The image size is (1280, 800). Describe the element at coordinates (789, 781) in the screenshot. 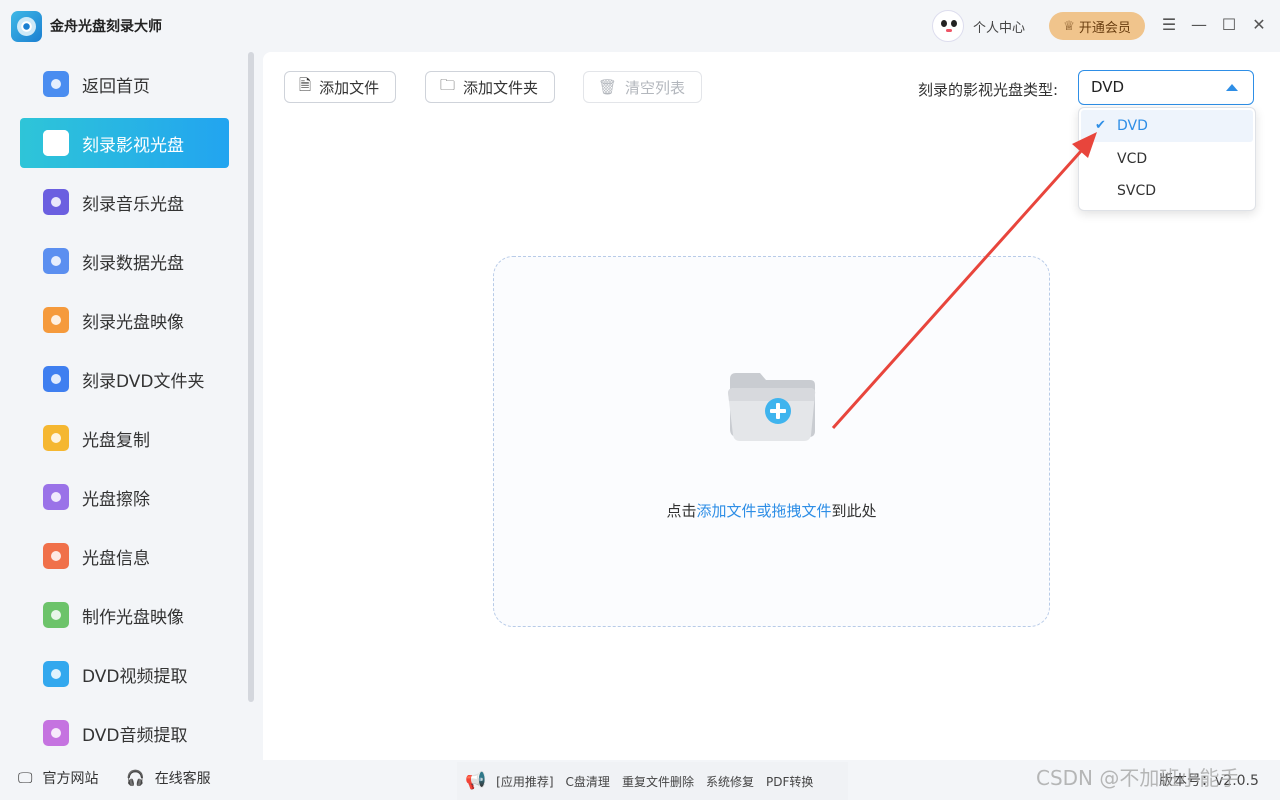

I see `recommend-pdf-convert: PDF转换` at that location.